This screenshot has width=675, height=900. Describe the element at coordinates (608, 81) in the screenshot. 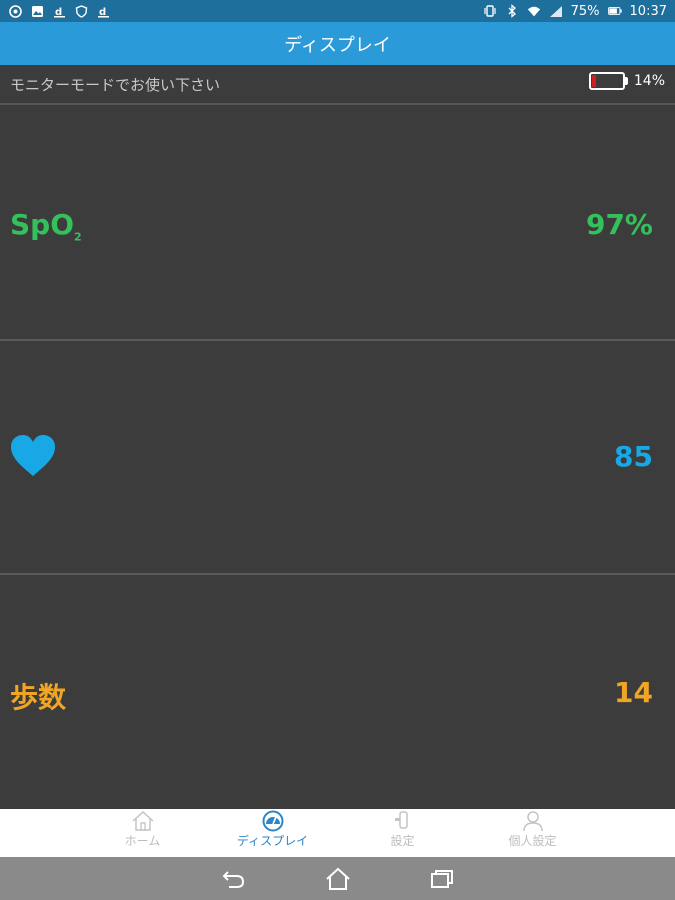

I see `device-battery-icon` at that location.